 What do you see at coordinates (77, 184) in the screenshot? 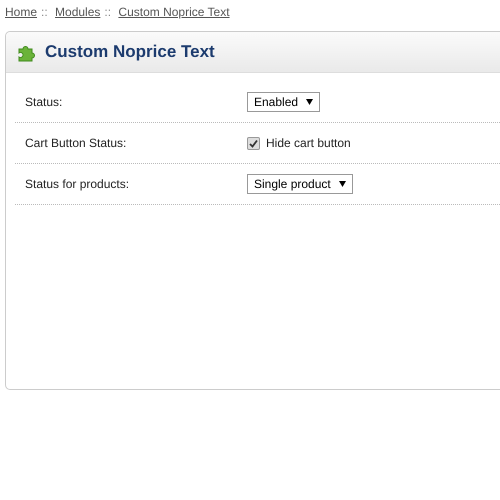
I see `field-label: Status for products:` at bounding box center [77, 184].